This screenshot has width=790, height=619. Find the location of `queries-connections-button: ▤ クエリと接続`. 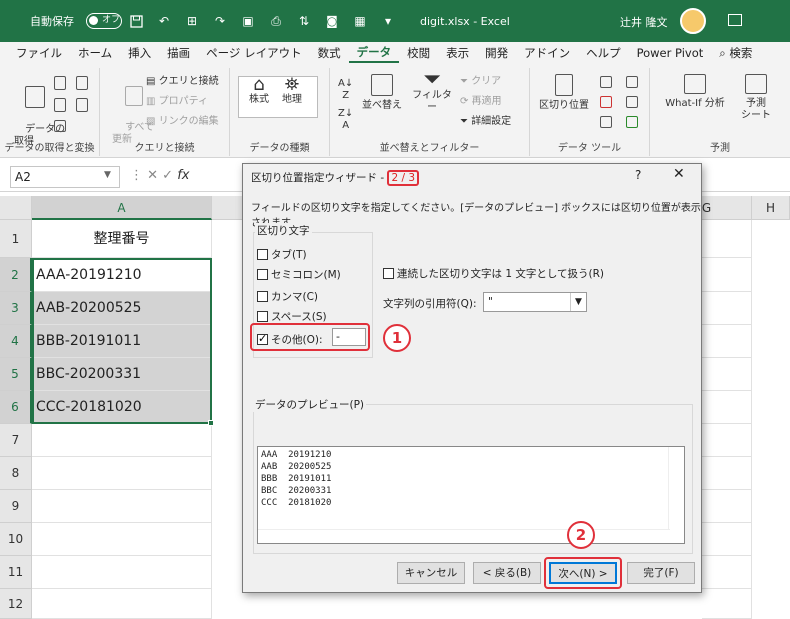

queries-connections-button: ▤ クエリと接続 is located at coordinates (182, 82).